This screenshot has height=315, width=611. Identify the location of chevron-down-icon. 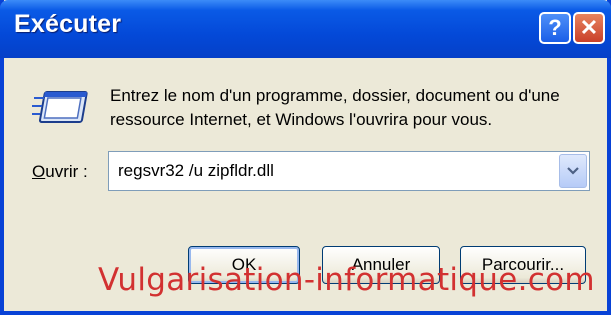
(573, 171).